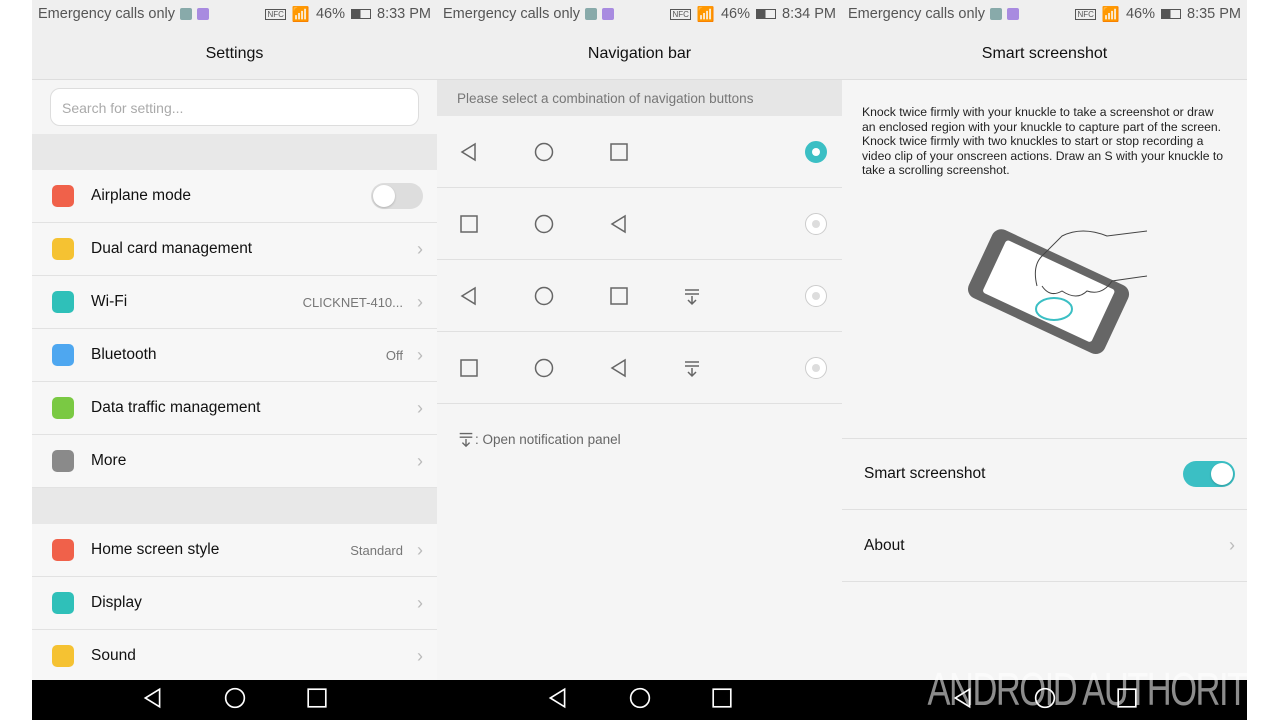 Image resolution: width=1280 pixels, height=720 pixels. Describe the element at coordinates (884, 545) in the screenshot. I see `about-label: About` at that location.